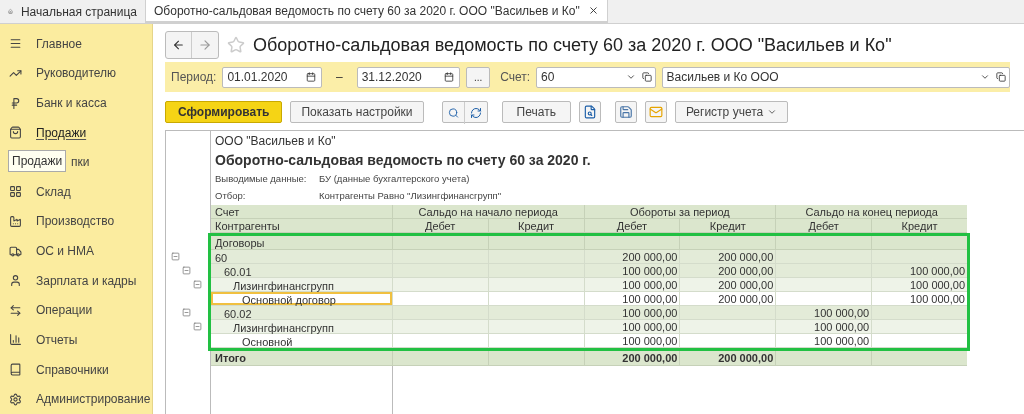 The width and height of the screenshot is (1024, 414). Describe the element at coordinates (224, 112) in the screenshot. I see `generate-button: Сформировать` at that location.